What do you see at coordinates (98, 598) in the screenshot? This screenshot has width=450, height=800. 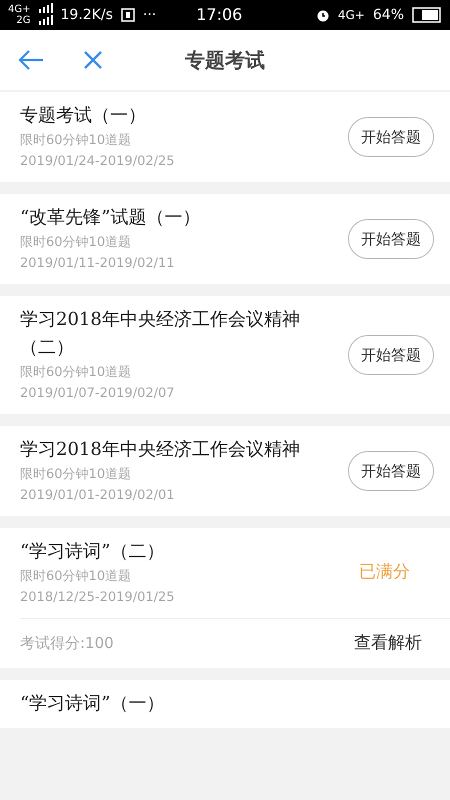 I see `date-range: 2018/12/25-2019/01/25` at bounding box center [98, 598].